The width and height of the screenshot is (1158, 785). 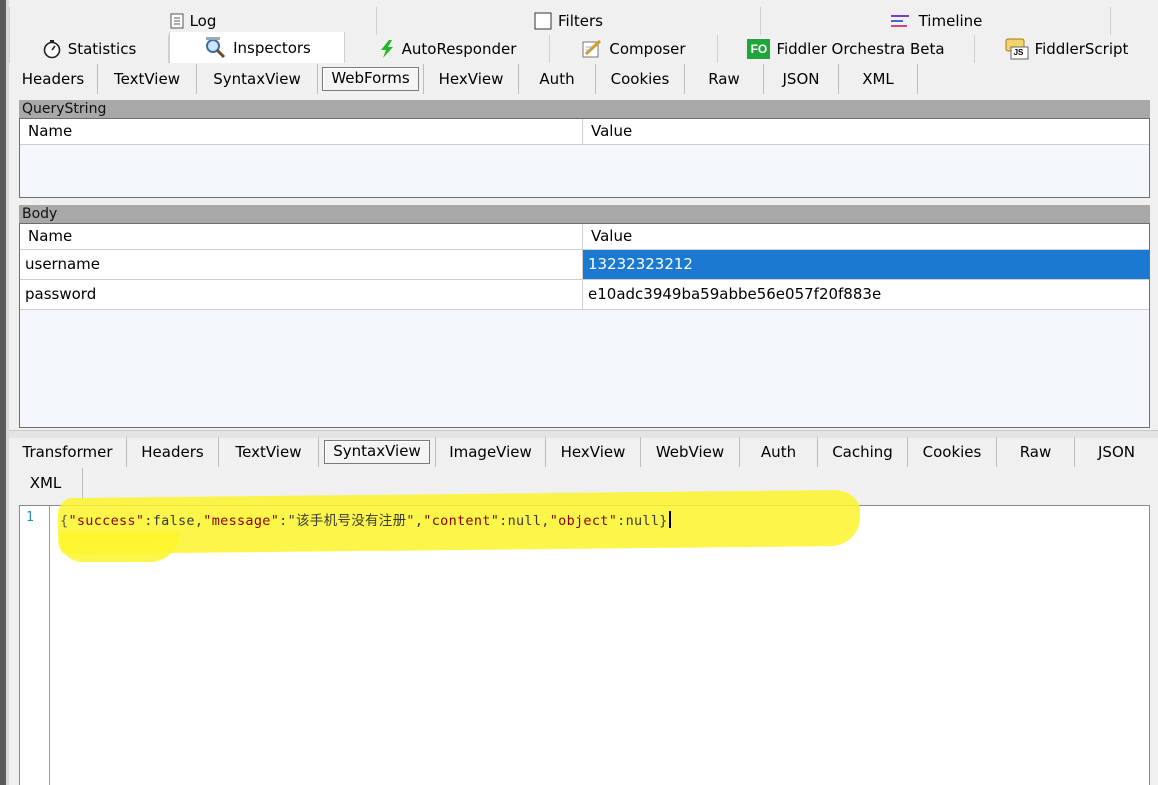 I want to click on res-tab-auth: Auth, so click(x=779, y=452).